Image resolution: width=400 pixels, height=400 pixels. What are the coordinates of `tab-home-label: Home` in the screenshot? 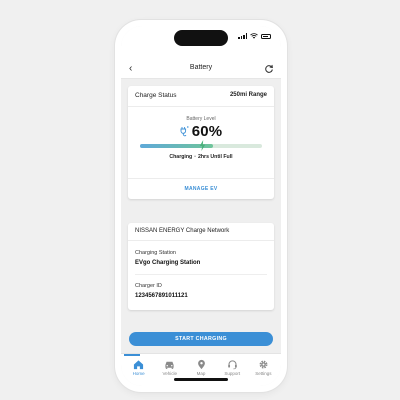 It's located at (138, 373).